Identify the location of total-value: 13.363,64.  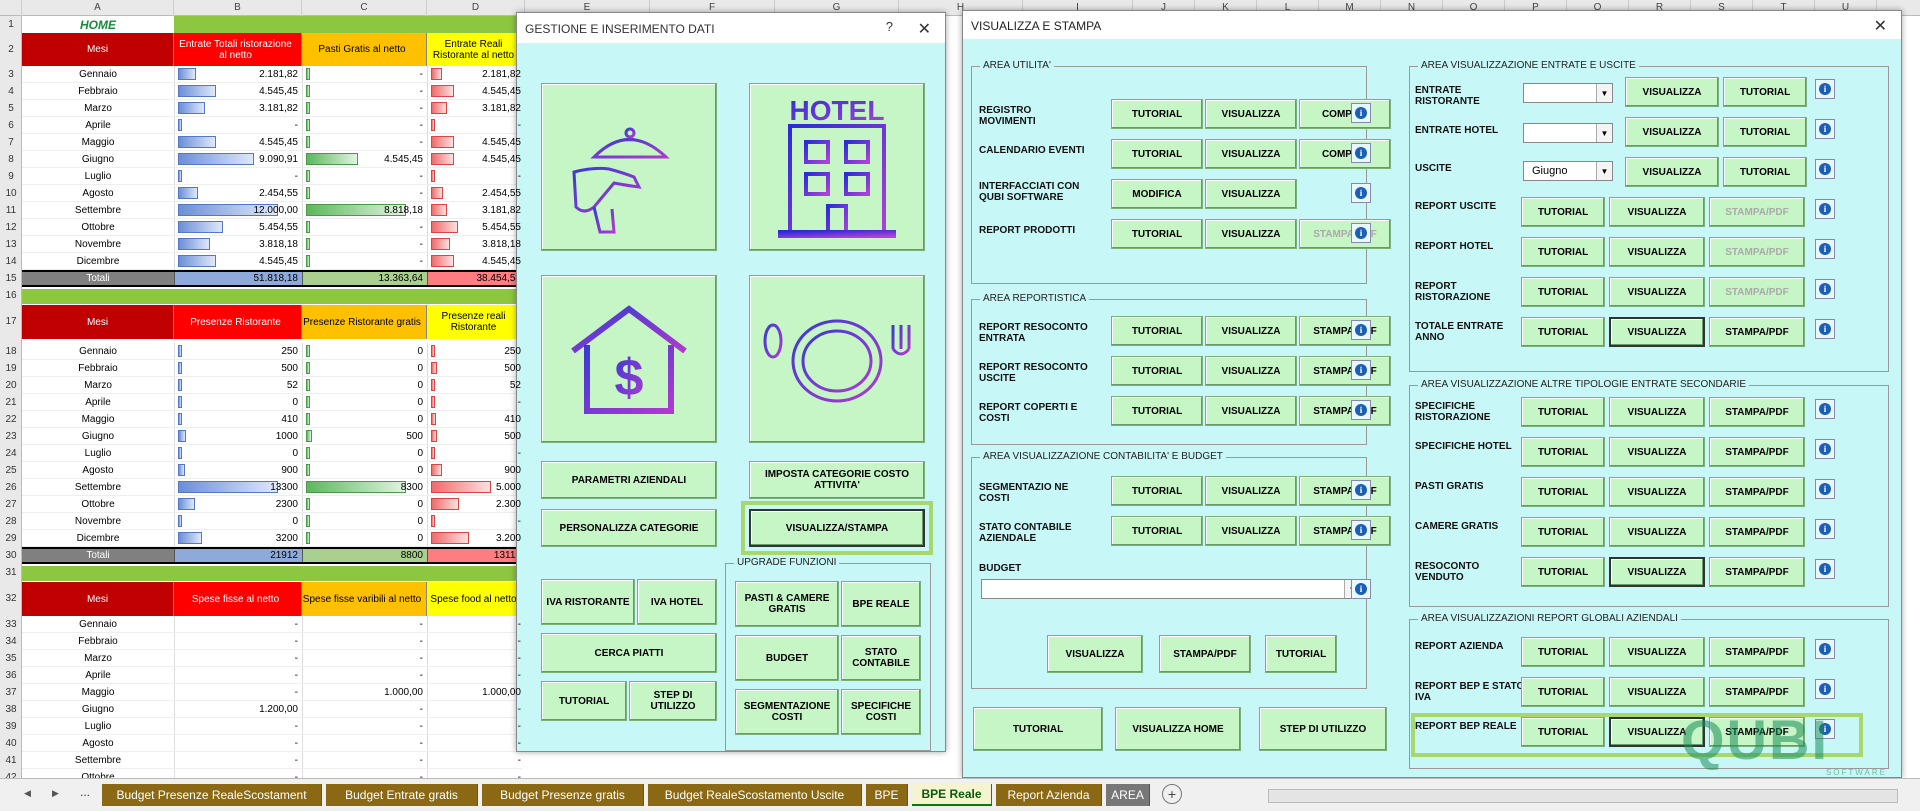
(364, 278).